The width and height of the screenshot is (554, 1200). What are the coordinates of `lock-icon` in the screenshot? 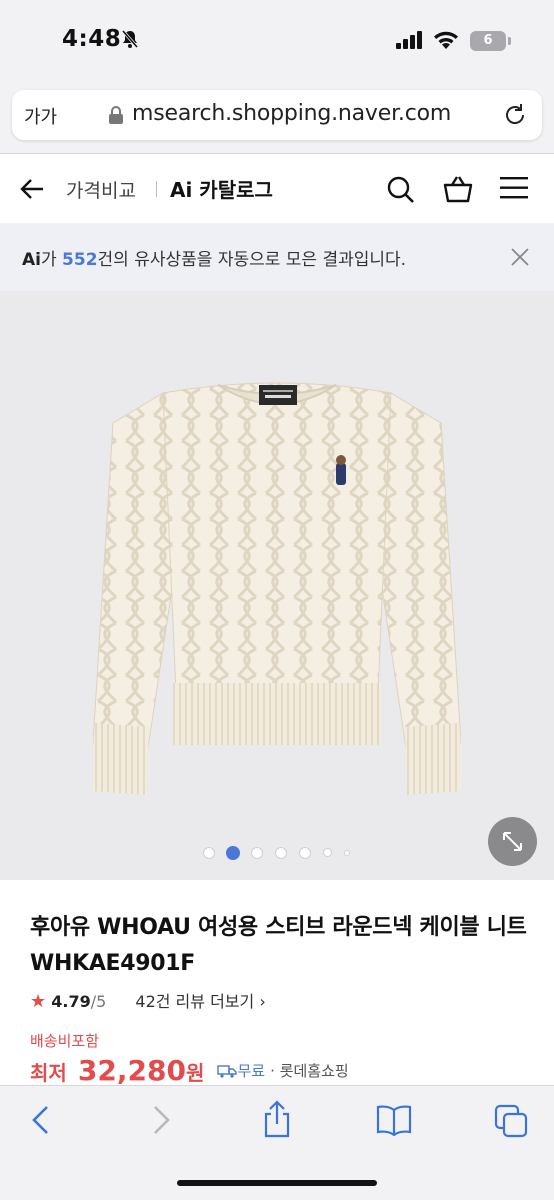 It's located at (116, 115).